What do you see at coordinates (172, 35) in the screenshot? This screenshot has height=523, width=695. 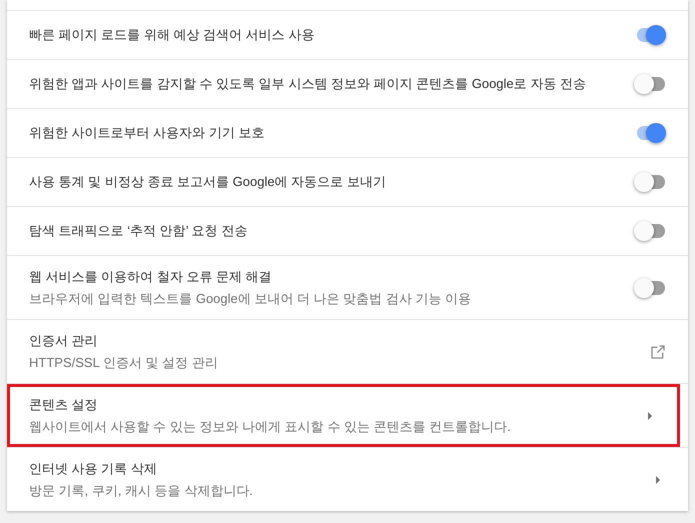 I see `setting-title: 빠른 페이지 로드를 위해 예상 검색어 서비스 사용` at bounding box center [172, 35].